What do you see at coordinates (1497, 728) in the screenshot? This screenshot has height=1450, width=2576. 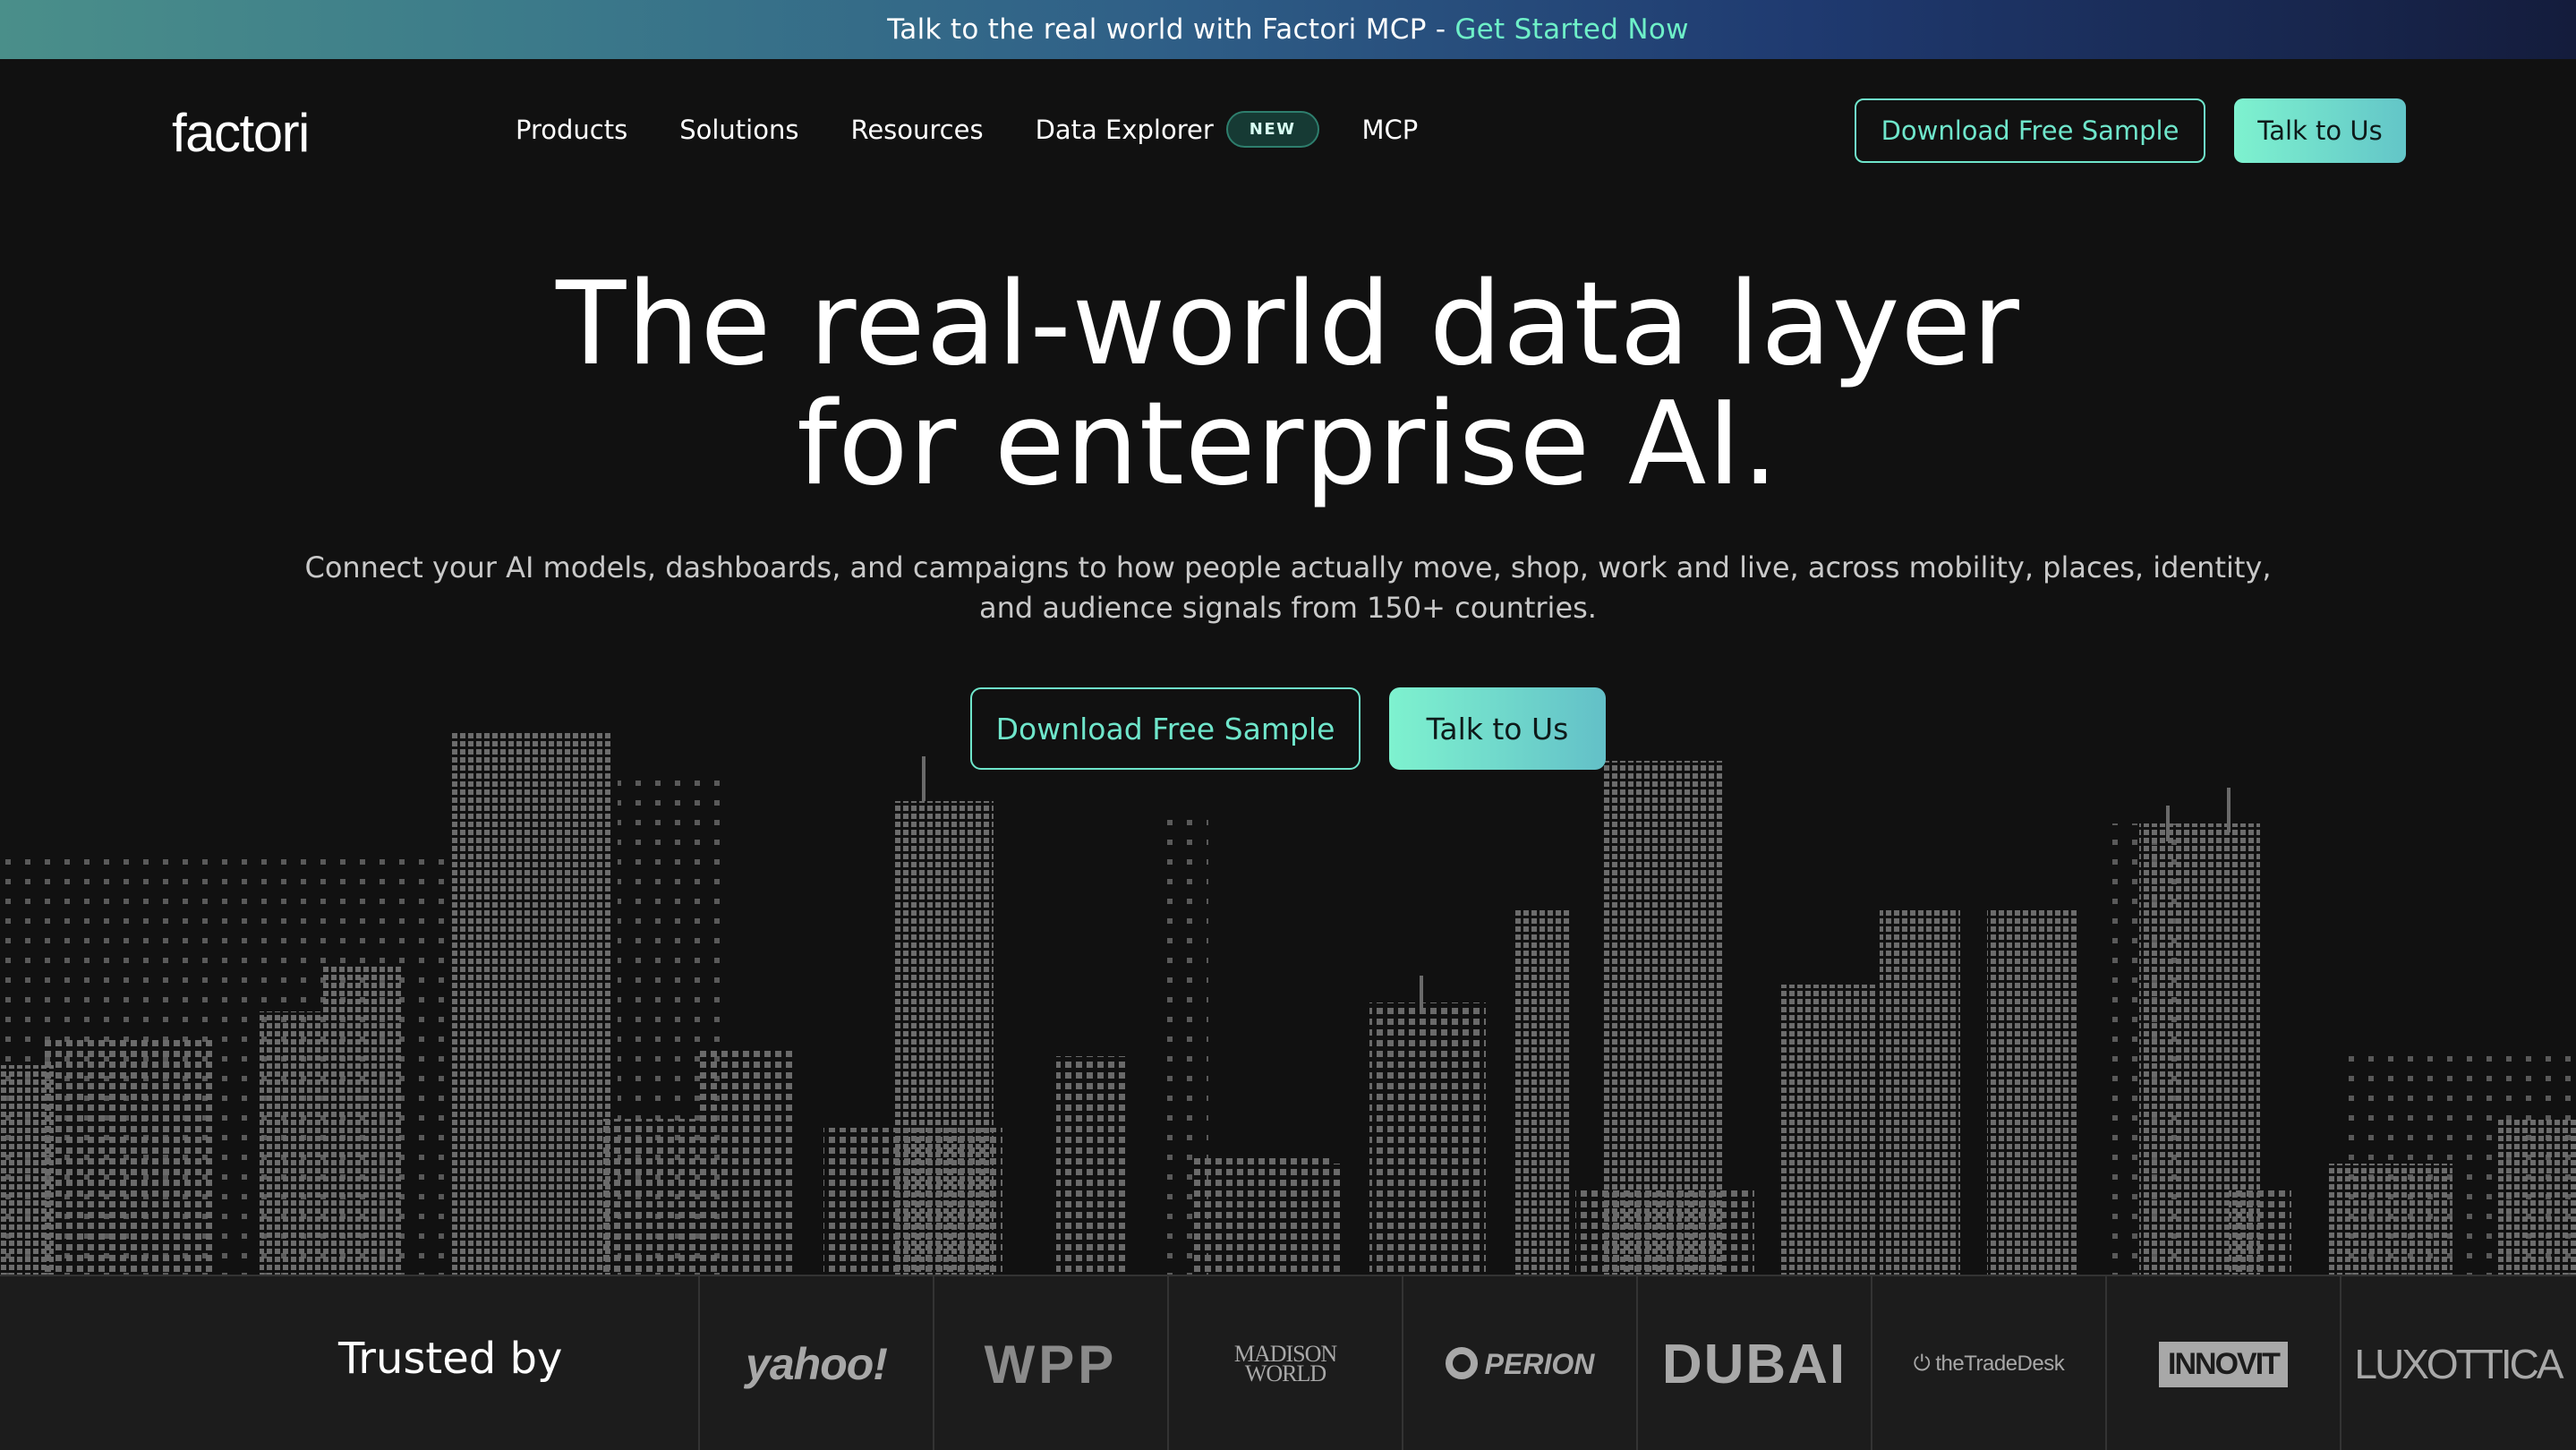 I see `hero-talk-to-us-button: Talk to Us` at bounding box center [1497, 728].